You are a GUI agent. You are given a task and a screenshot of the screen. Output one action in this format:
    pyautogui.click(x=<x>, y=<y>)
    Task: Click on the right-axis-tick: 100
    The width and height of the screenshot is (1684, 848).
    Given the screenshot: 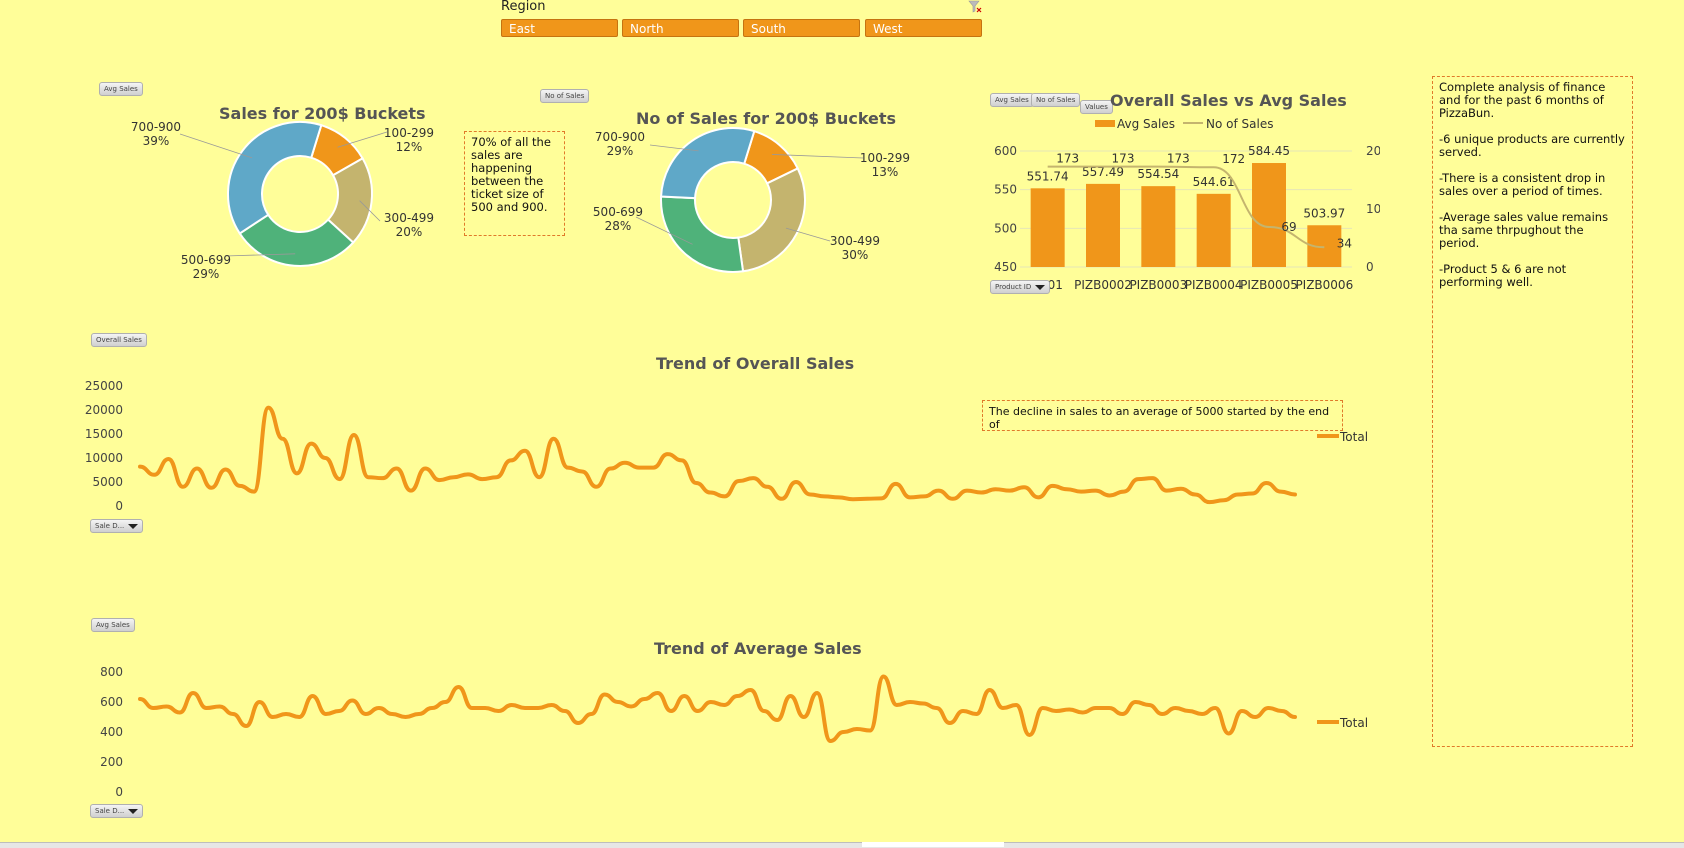 What is the action you would take?
    pyautogui.click(x=1373, y=209)
    